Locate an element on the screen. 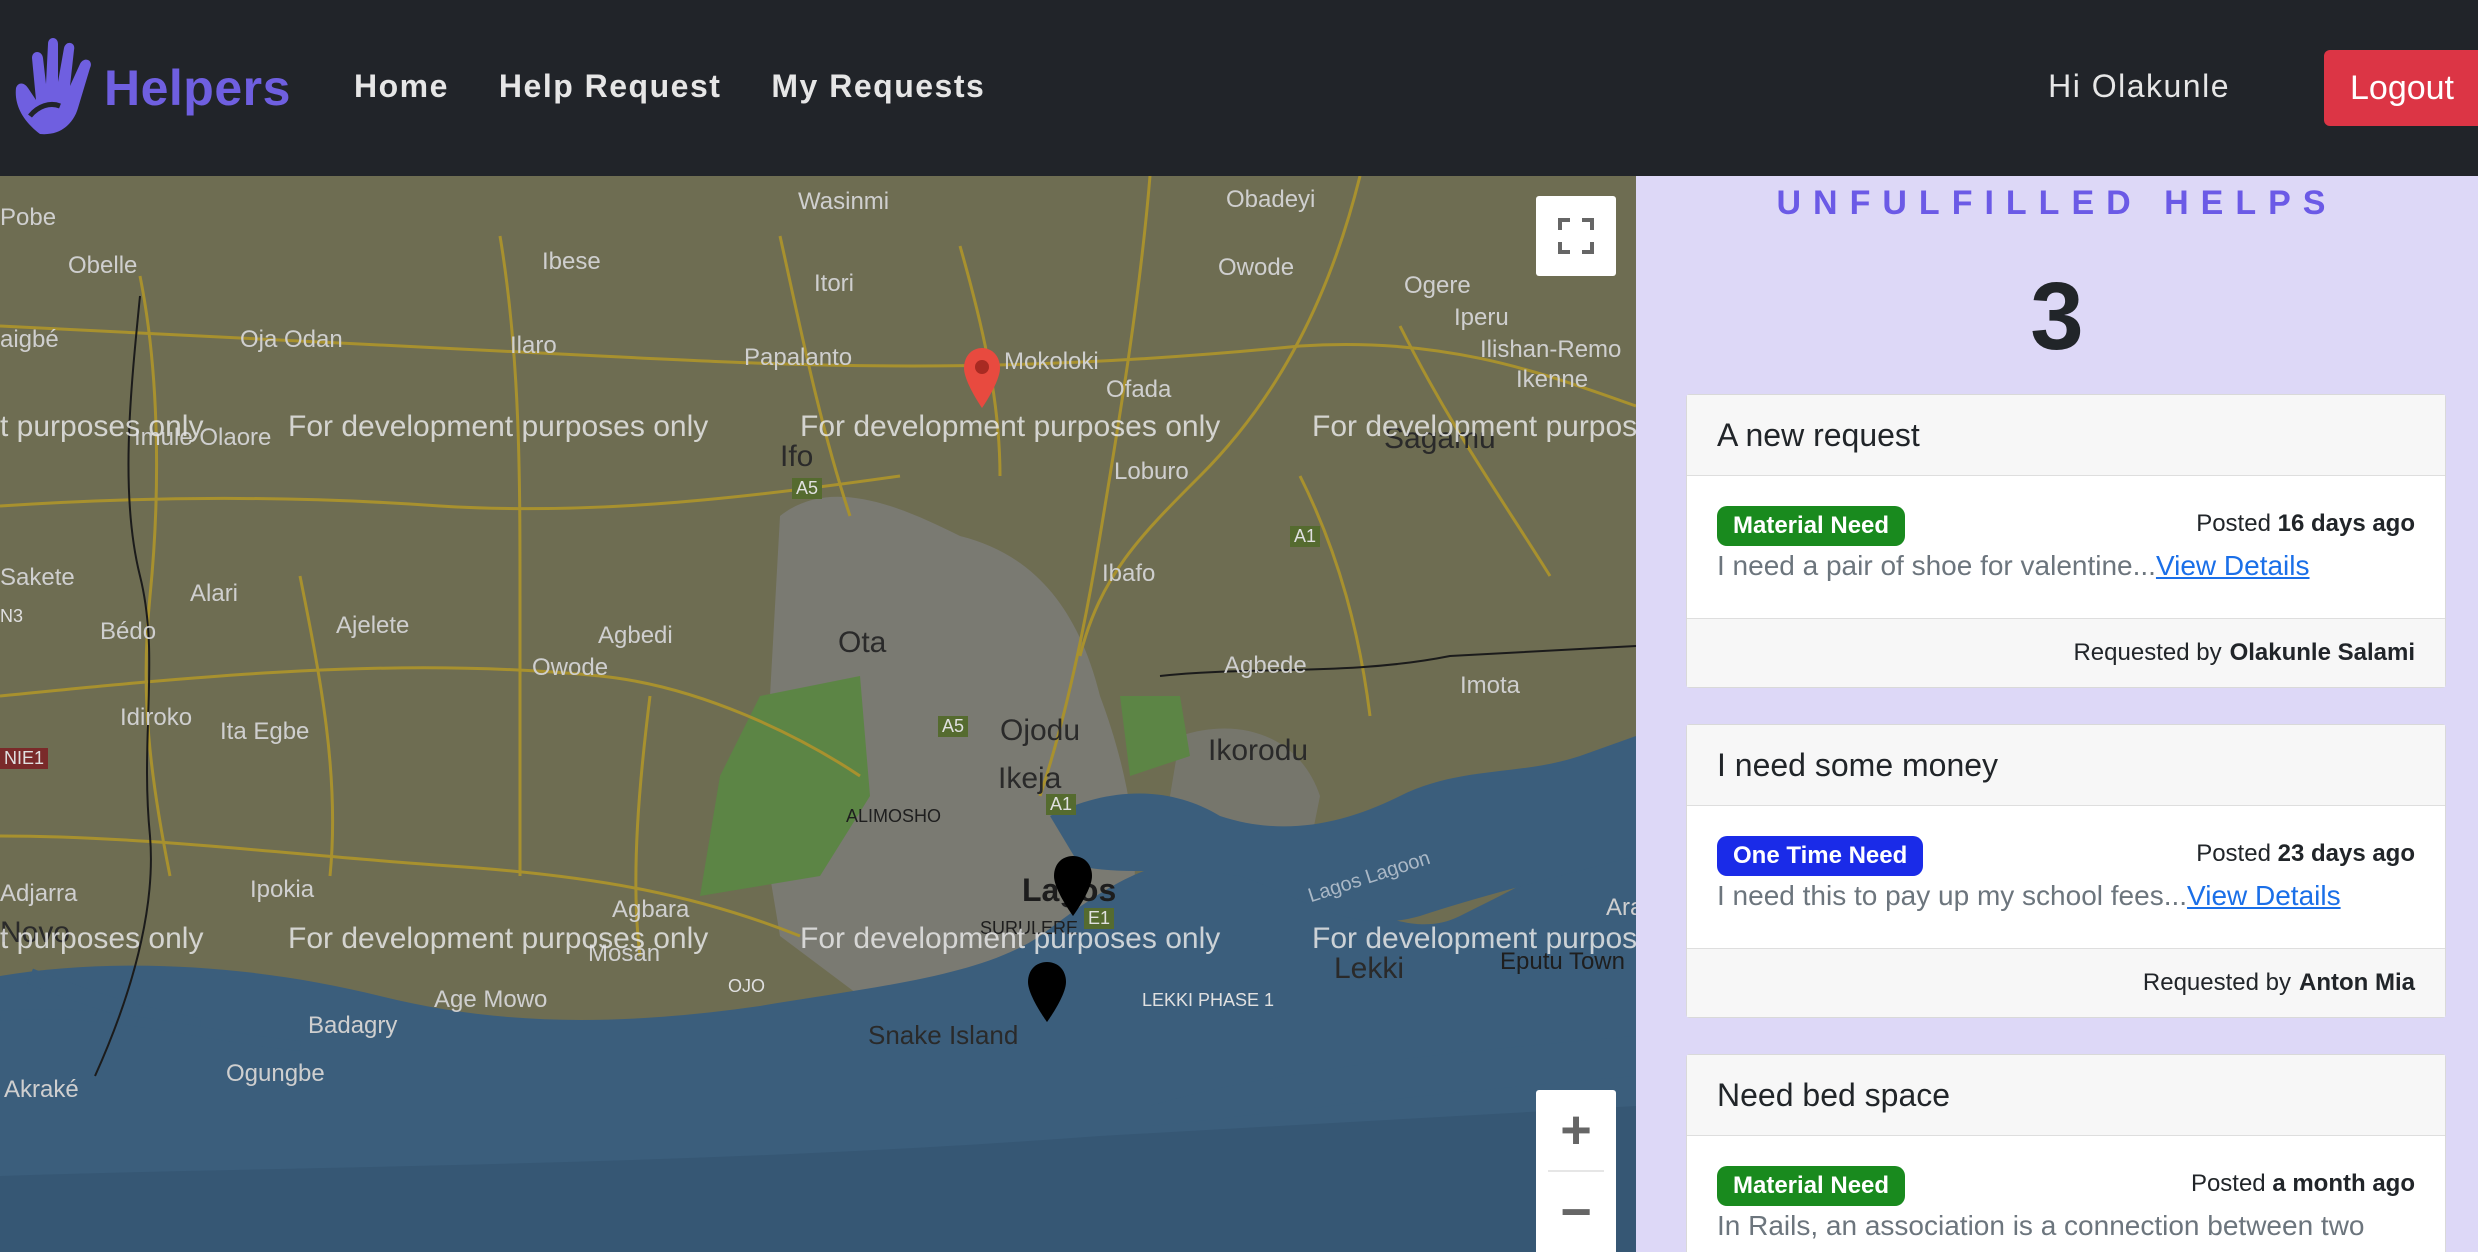 Image resolution: width=2478 pixels, height=1252 pixels. requester-name: Olakunle Salami is located at coordinates (2322, 652).